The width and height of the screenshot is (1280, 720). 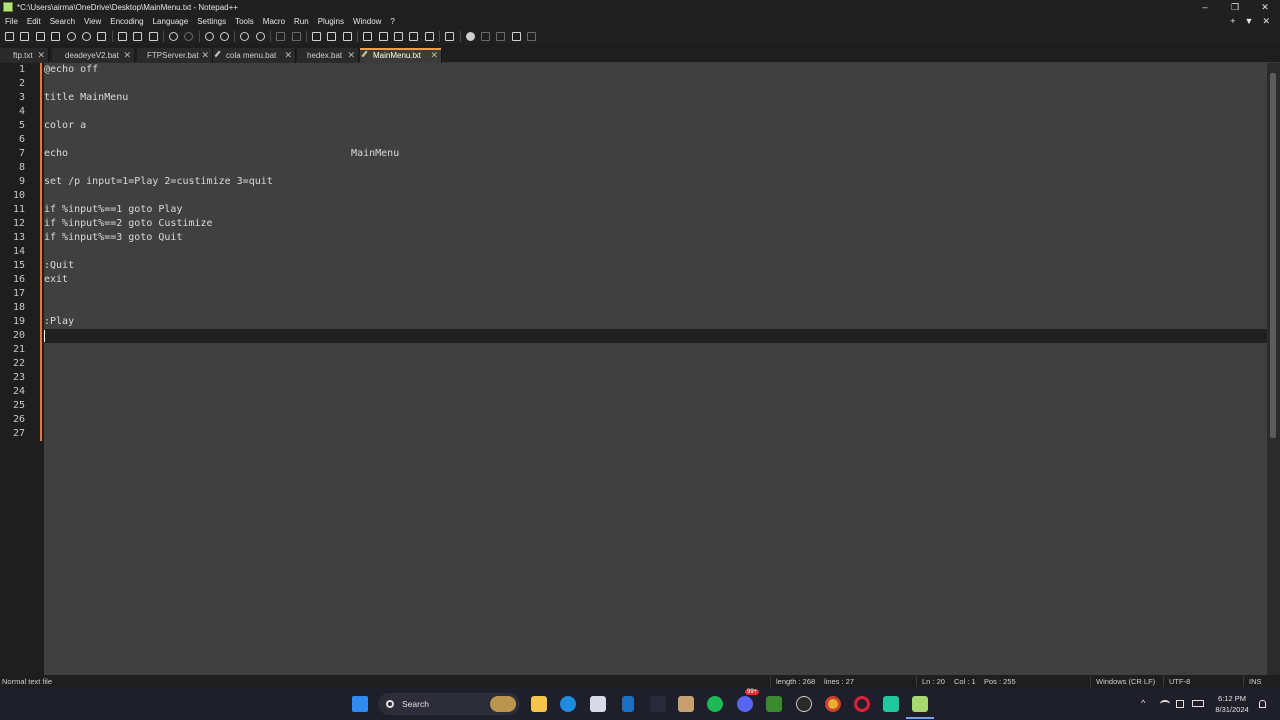 I want to click on sync-vertical-icon, so click(x=280, y=36).